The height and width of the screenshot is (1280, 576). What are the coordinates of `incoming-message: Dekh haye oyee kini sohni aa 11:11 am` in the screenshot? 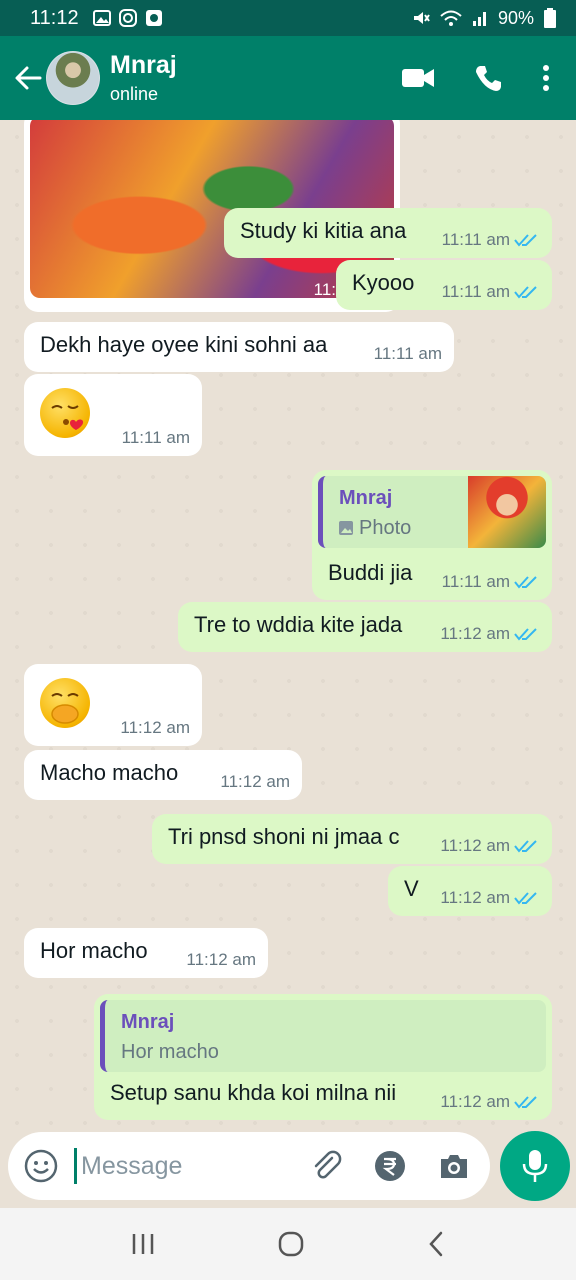 It's located at (239, 347).